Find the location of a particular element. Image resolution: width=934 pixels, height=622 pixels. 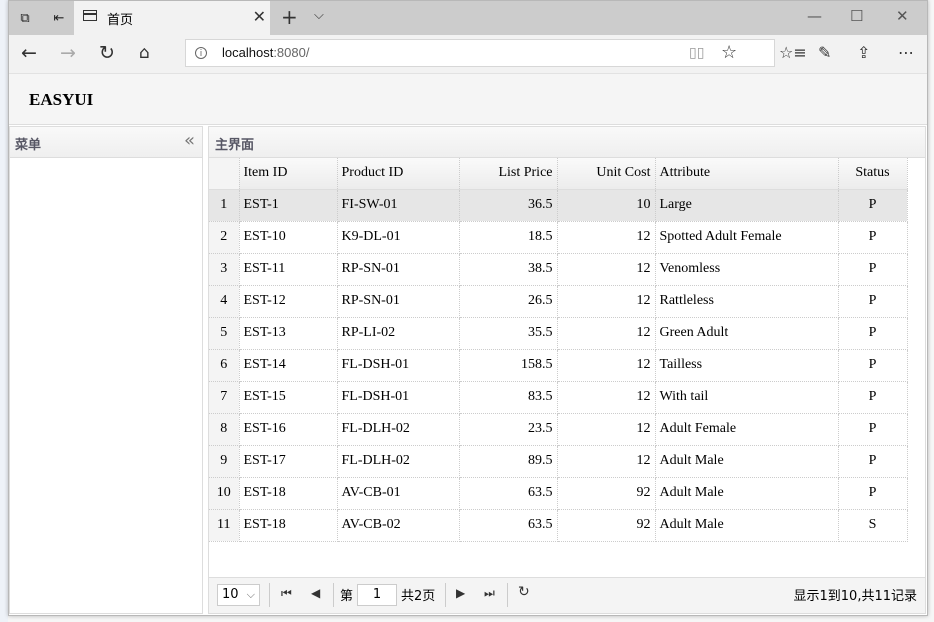

collapse-icon: « is located at coordinates (189, 140).